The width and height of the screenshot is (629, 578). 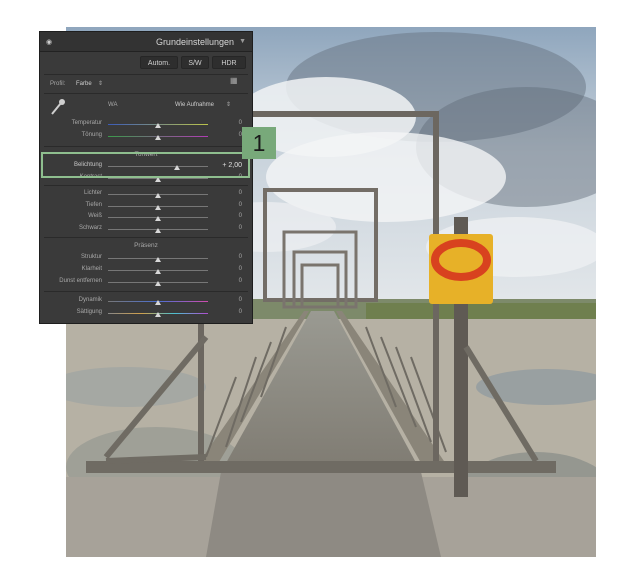 What do you see at coordinates (259, 143) in the screenshot?
I see `step-number-badge: 1` at bounding box center [259, 143].